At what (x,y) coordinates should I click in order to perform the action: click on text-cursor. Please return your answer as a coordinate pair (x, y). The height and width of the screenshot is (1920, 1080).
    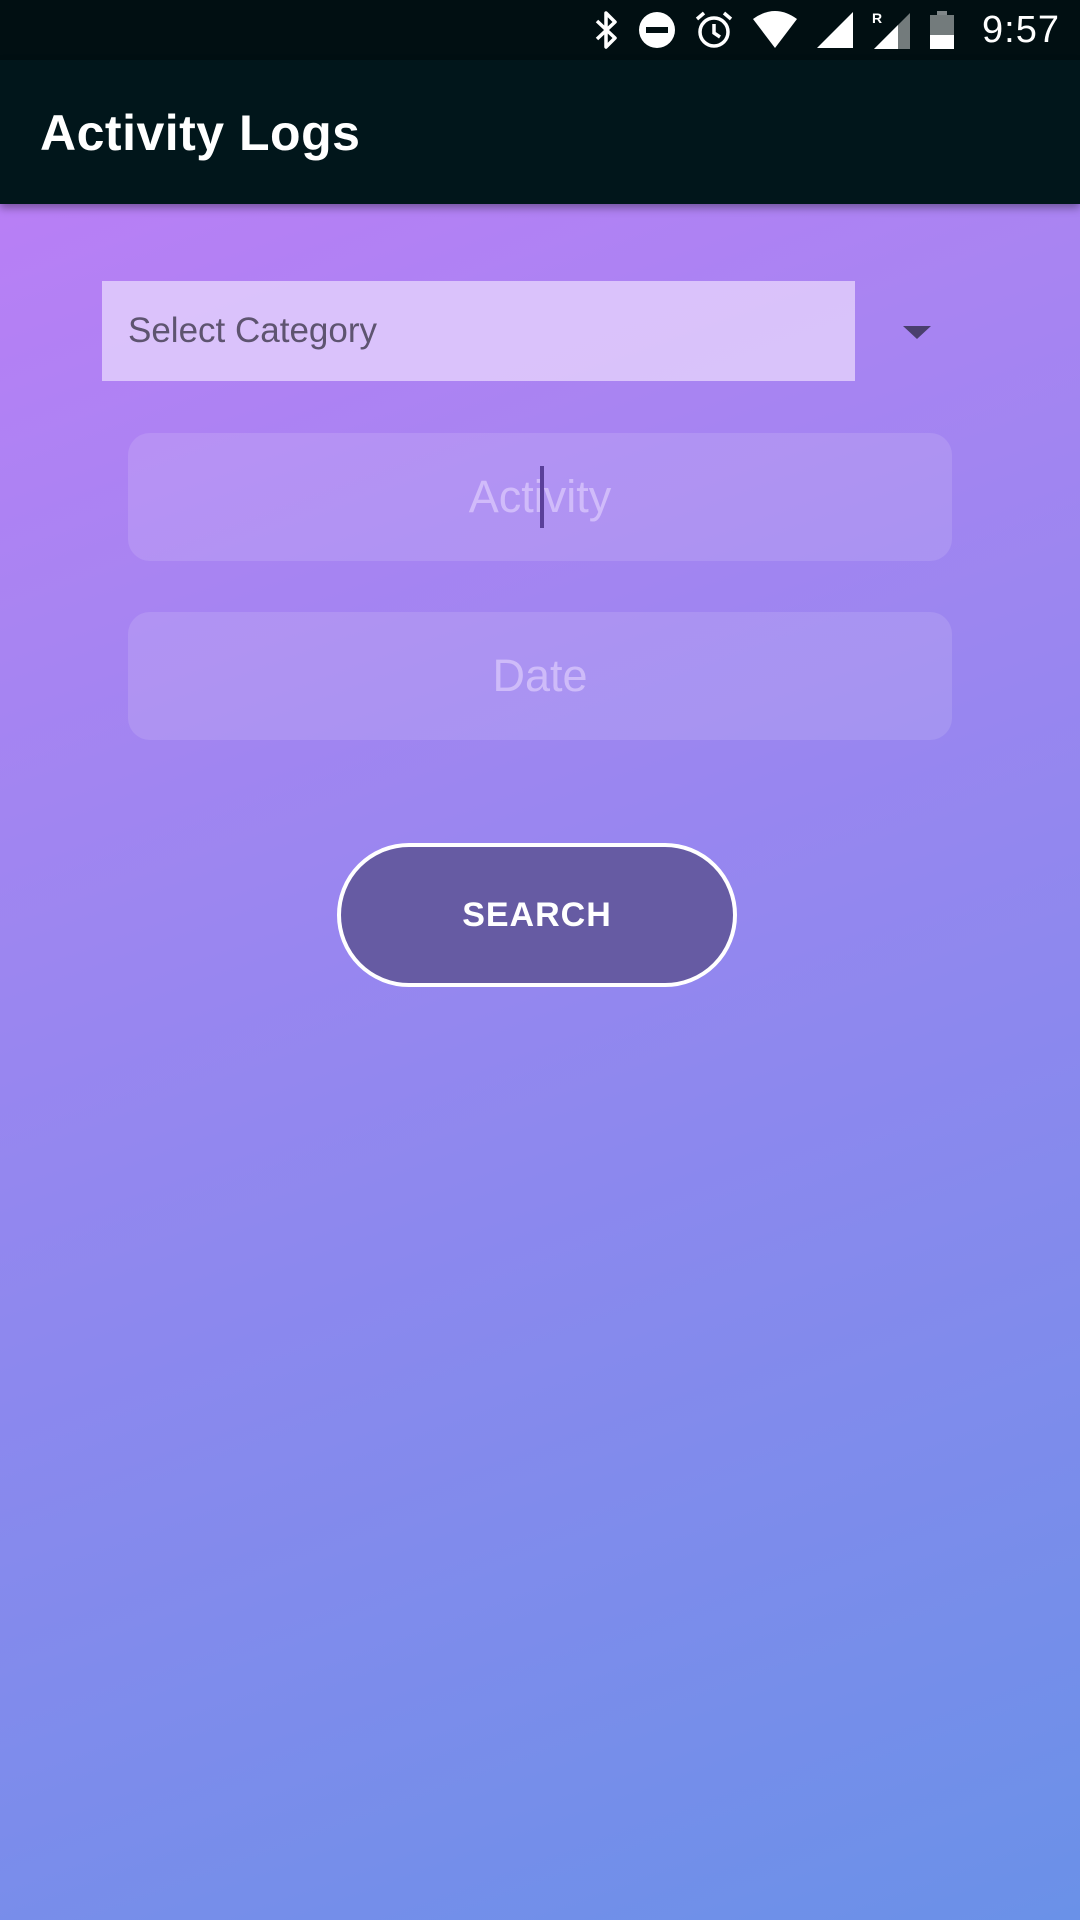
    Looking at the image, I should click on (542, 497).